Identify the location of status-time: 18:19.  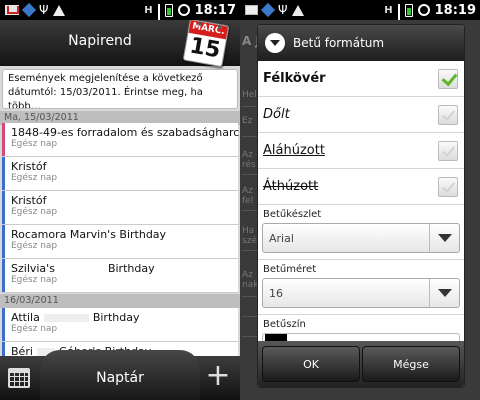
(455, 10).